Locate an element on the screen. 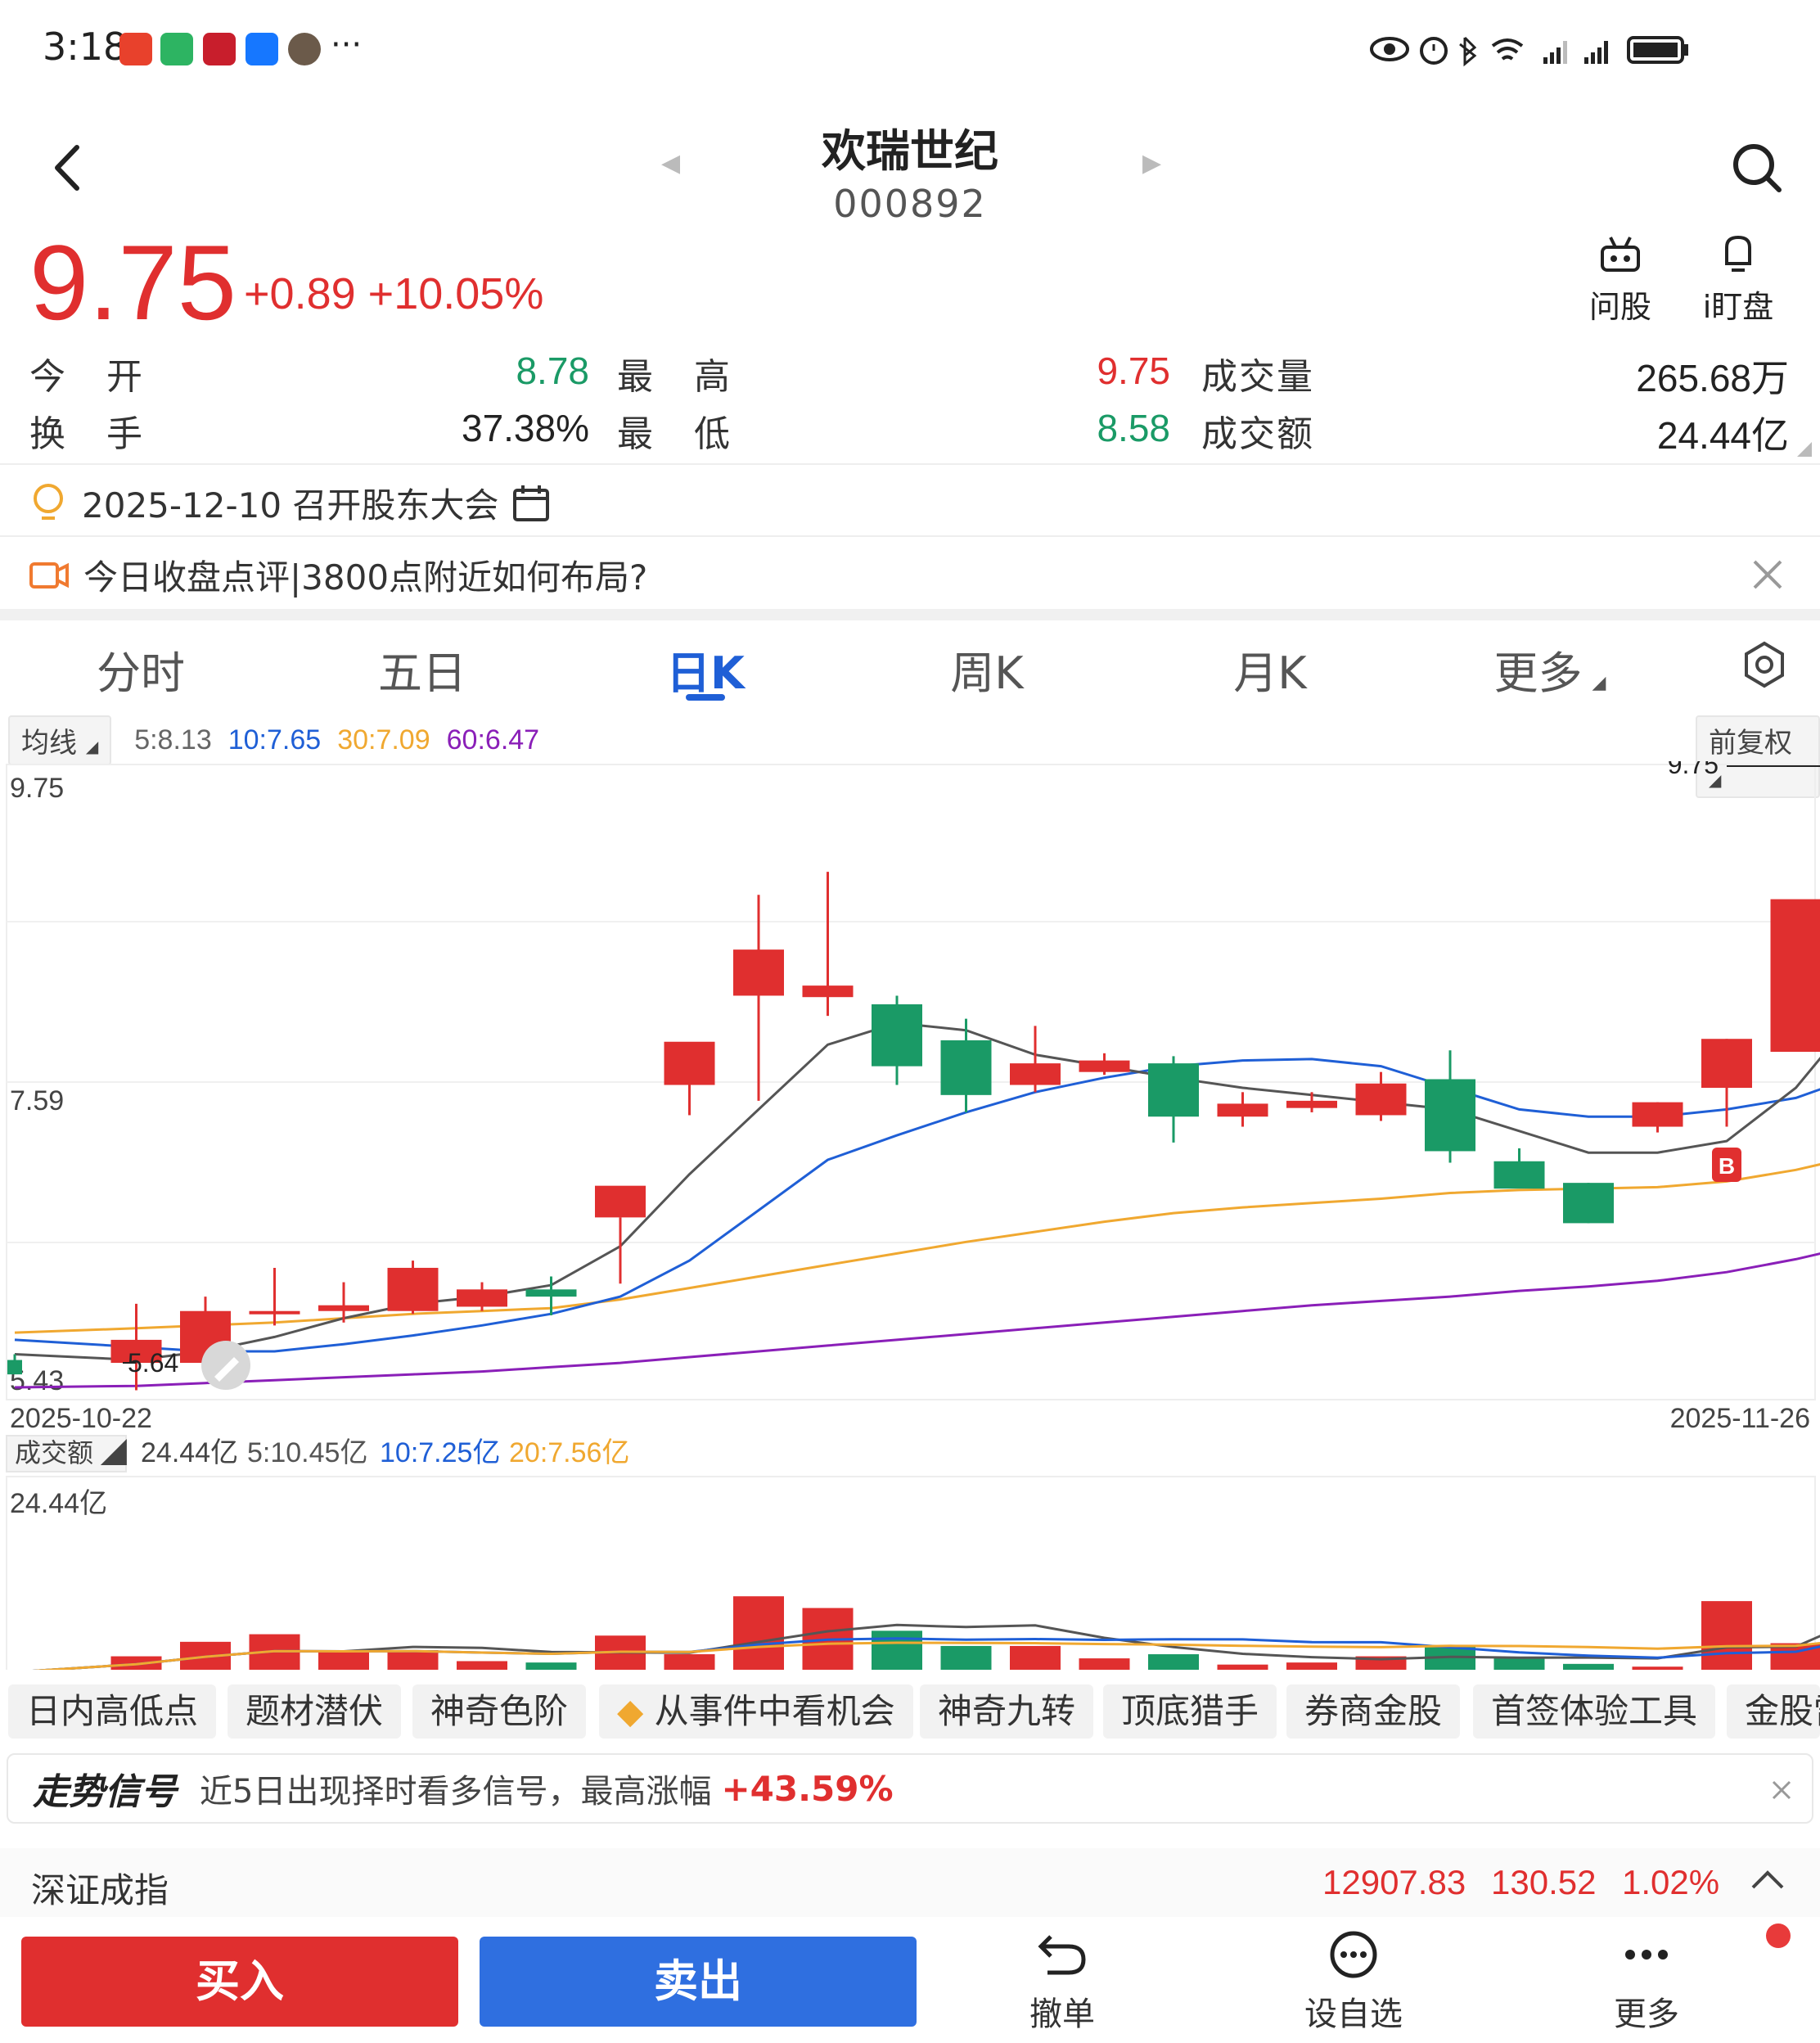 This screenshot has height=2043, width=1820. ma-selector: 均线 ◢ is located at coordinates (60, 740).